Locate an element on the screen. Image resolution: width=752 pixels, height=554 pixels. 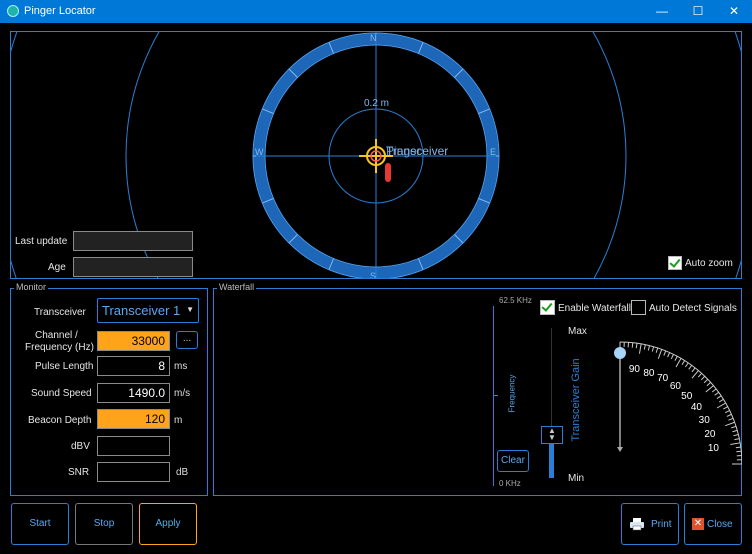
close-button: ✕ Close is located at coordinates (713, 524).